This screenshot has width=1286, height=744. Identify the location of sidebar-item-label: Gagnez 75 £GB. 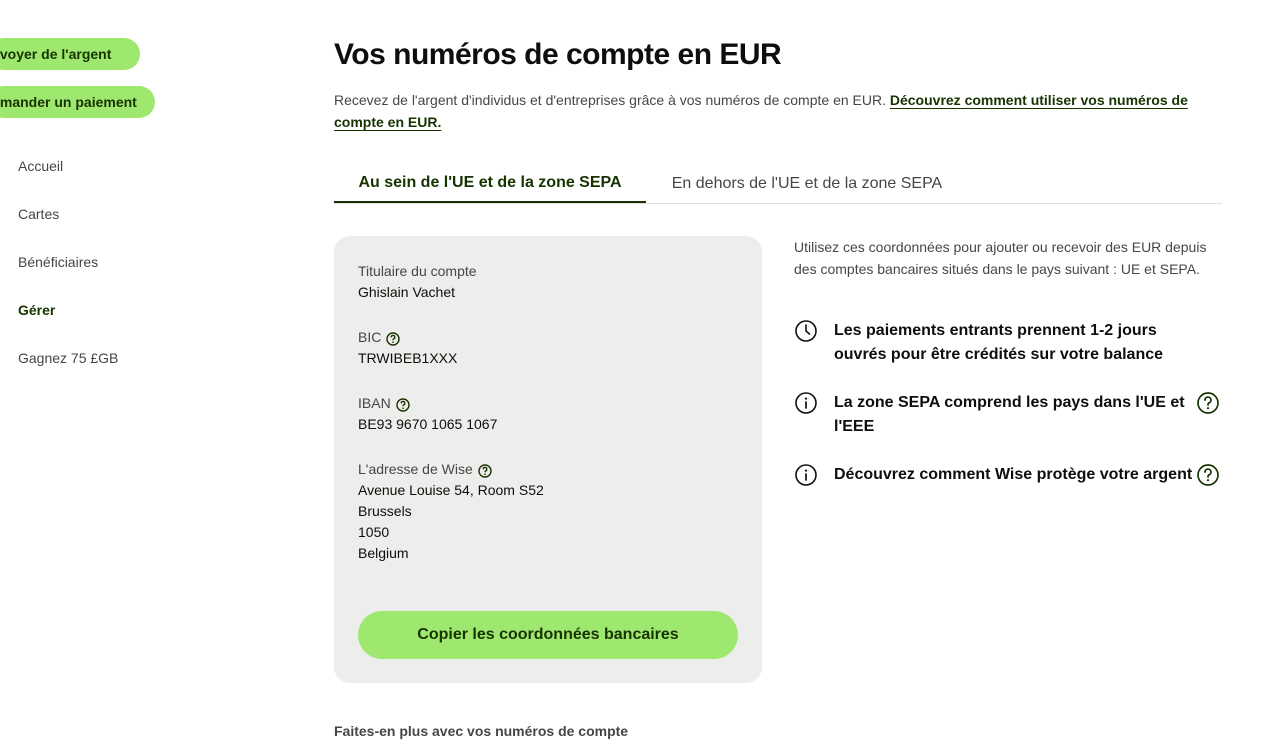
(68, 358).